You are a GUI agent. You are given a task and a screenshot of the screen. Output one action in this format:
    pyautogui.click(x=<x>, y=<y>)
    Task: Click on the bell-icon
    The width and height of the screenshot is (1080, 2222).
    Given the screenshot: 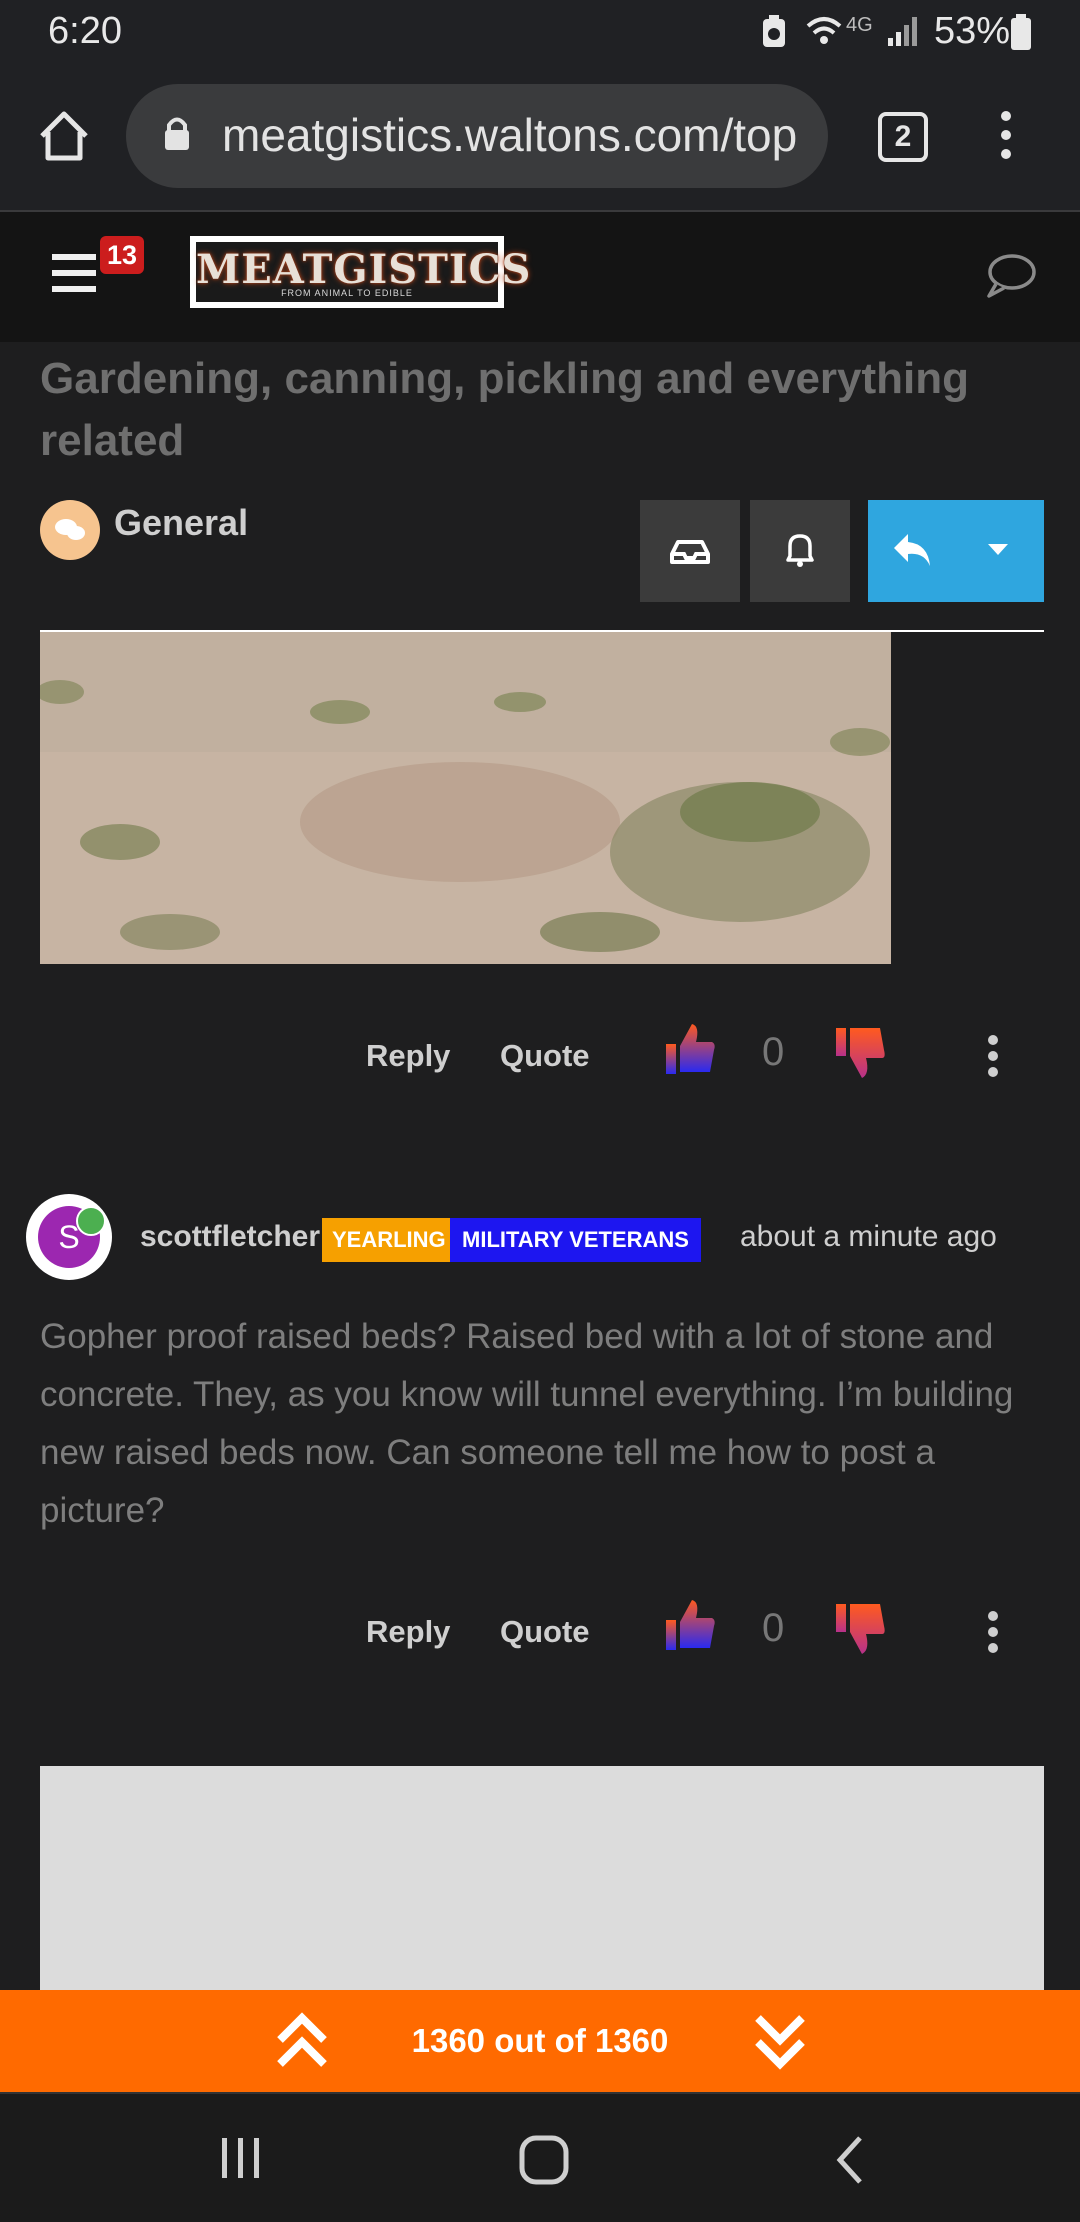 What is the action you would take?
    pyautogui.click(x=800, y=550)
    